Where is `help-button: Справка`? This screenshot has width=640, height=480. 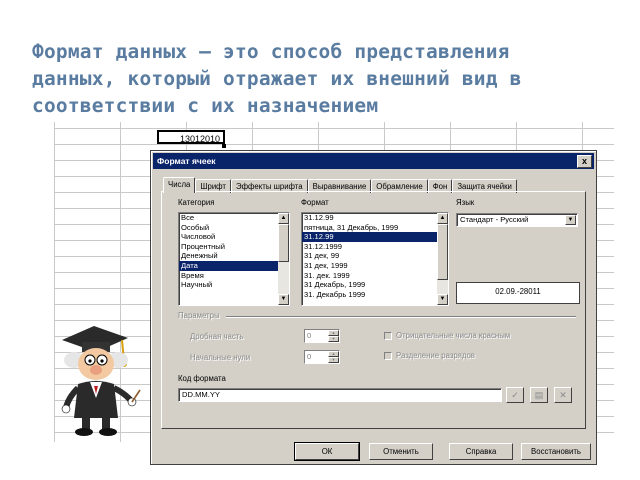
help-button: Справка is located at coordinates (481, 451).